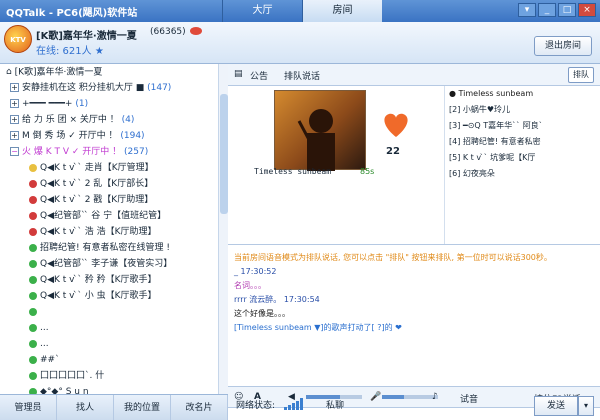 The image size is (600, 420). Describe the element at coordinates (367, 171) in the screenshot. I see `mic-timer: 85s` at that location.